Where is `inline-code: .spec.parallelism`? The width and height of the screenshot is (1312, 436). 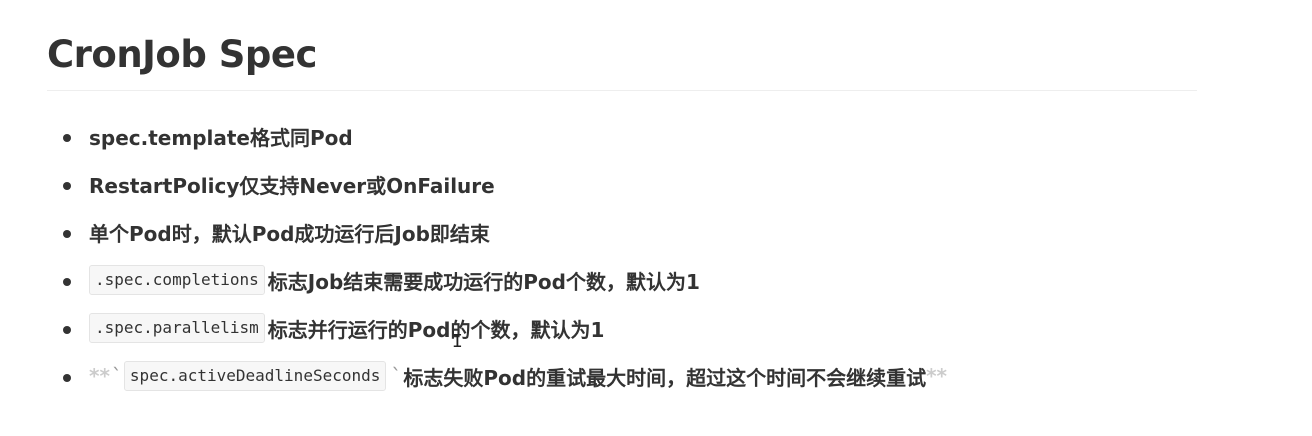
inline-code: .spec.parallelism is located at coordinates (177, 328).